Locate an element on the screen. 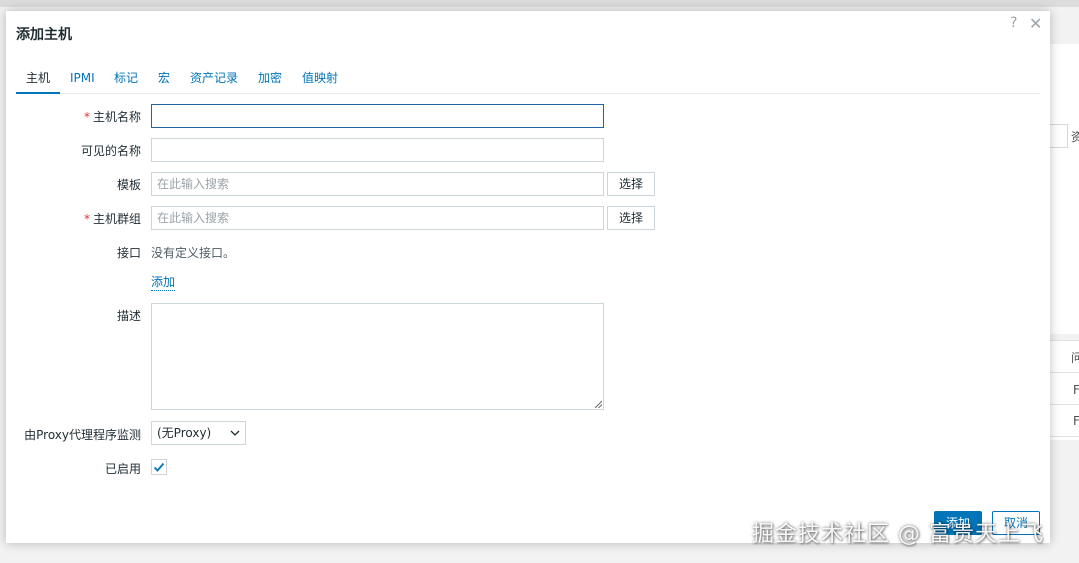  background-top-strip is located at coordinates (539, 3).